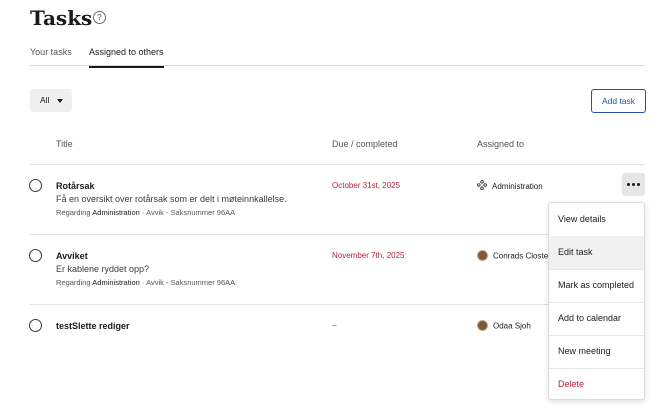  Describe the element at coordinates (482, 186) in the screenshot. I see `group-icon` at that location.